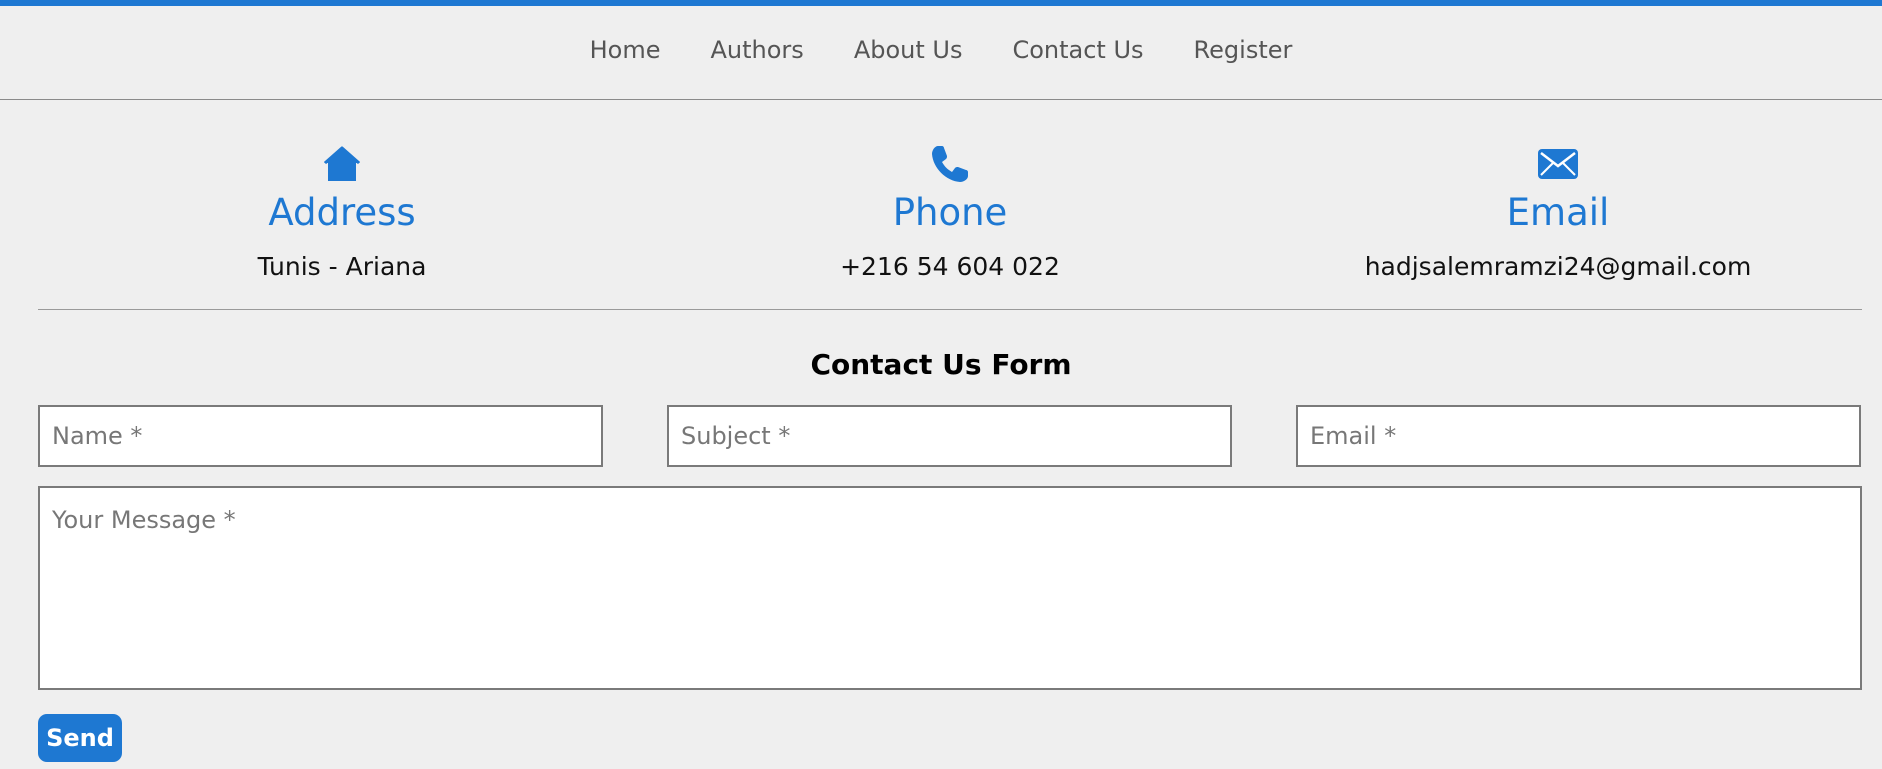  Describe the element at coordinates (320, 436) in the screenshot. I see `name-input` at that location.